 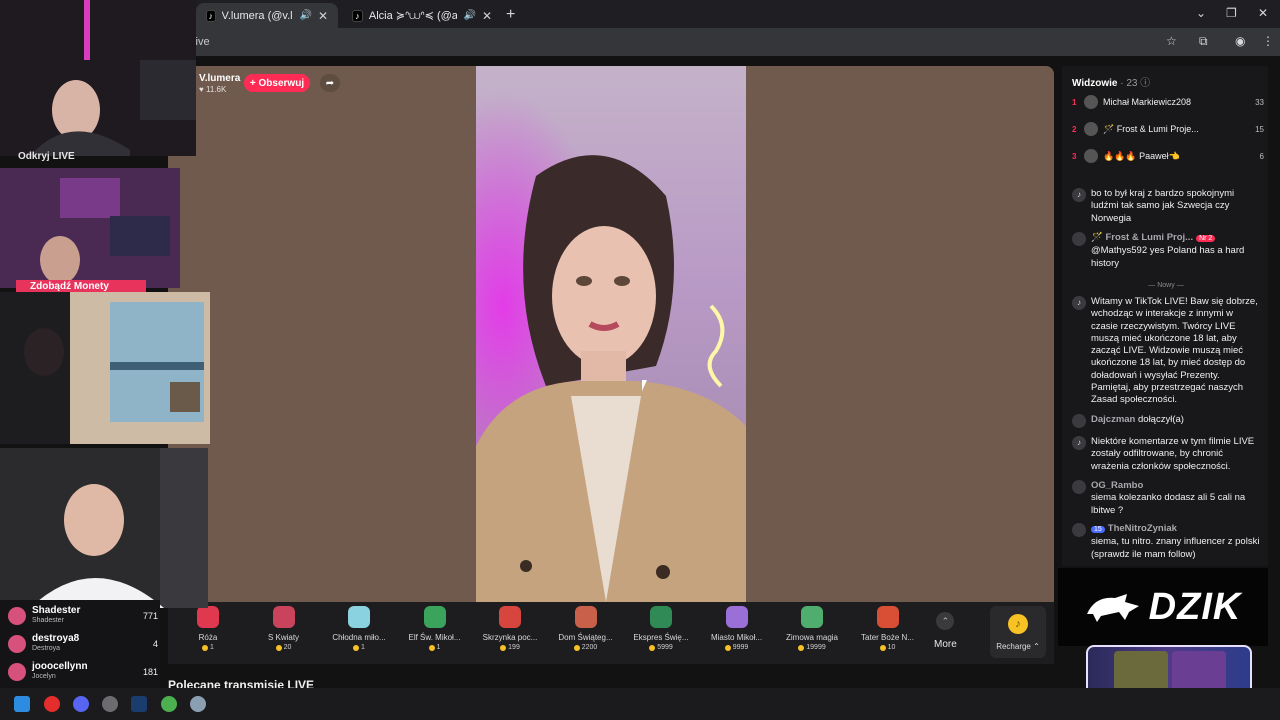 I want to click on gift-item: Chłodna miło... 1, so click(x=359, y=628).